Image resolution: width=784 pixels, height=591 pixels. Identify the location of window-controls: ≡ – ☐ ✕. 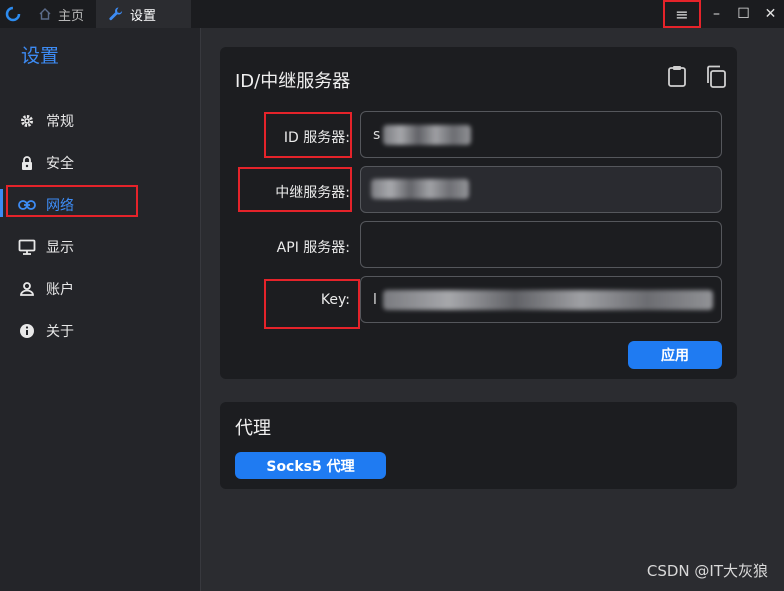
(723, 14).